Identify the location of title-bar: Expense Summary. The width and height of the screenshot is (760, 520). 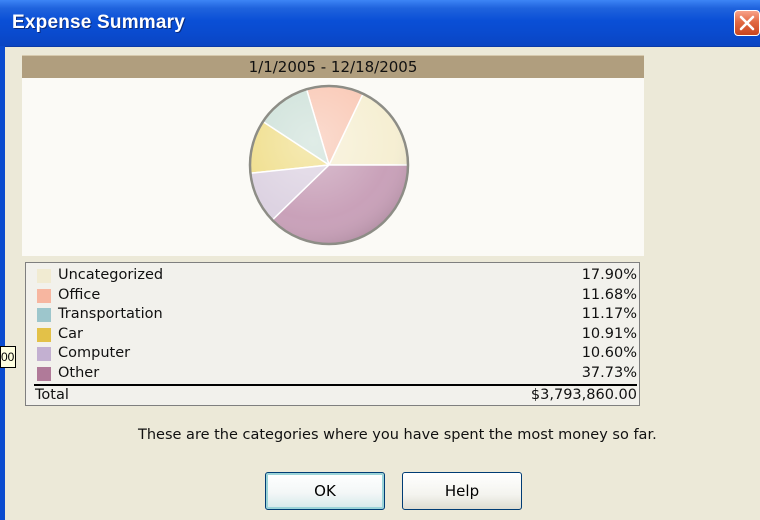
(380, 23).